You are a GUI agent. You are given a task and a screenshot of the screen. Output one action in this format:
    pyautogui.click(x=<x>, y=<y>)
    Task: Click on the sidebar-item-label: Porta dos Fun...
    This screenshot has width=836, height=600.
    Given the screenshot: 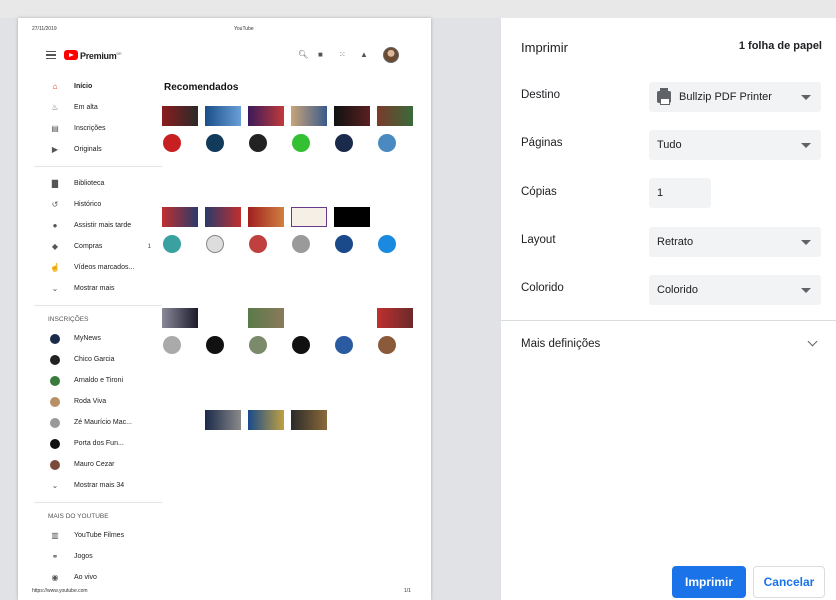 What is the action you would take?
    pyautogui.click(x=99, y=443)
    